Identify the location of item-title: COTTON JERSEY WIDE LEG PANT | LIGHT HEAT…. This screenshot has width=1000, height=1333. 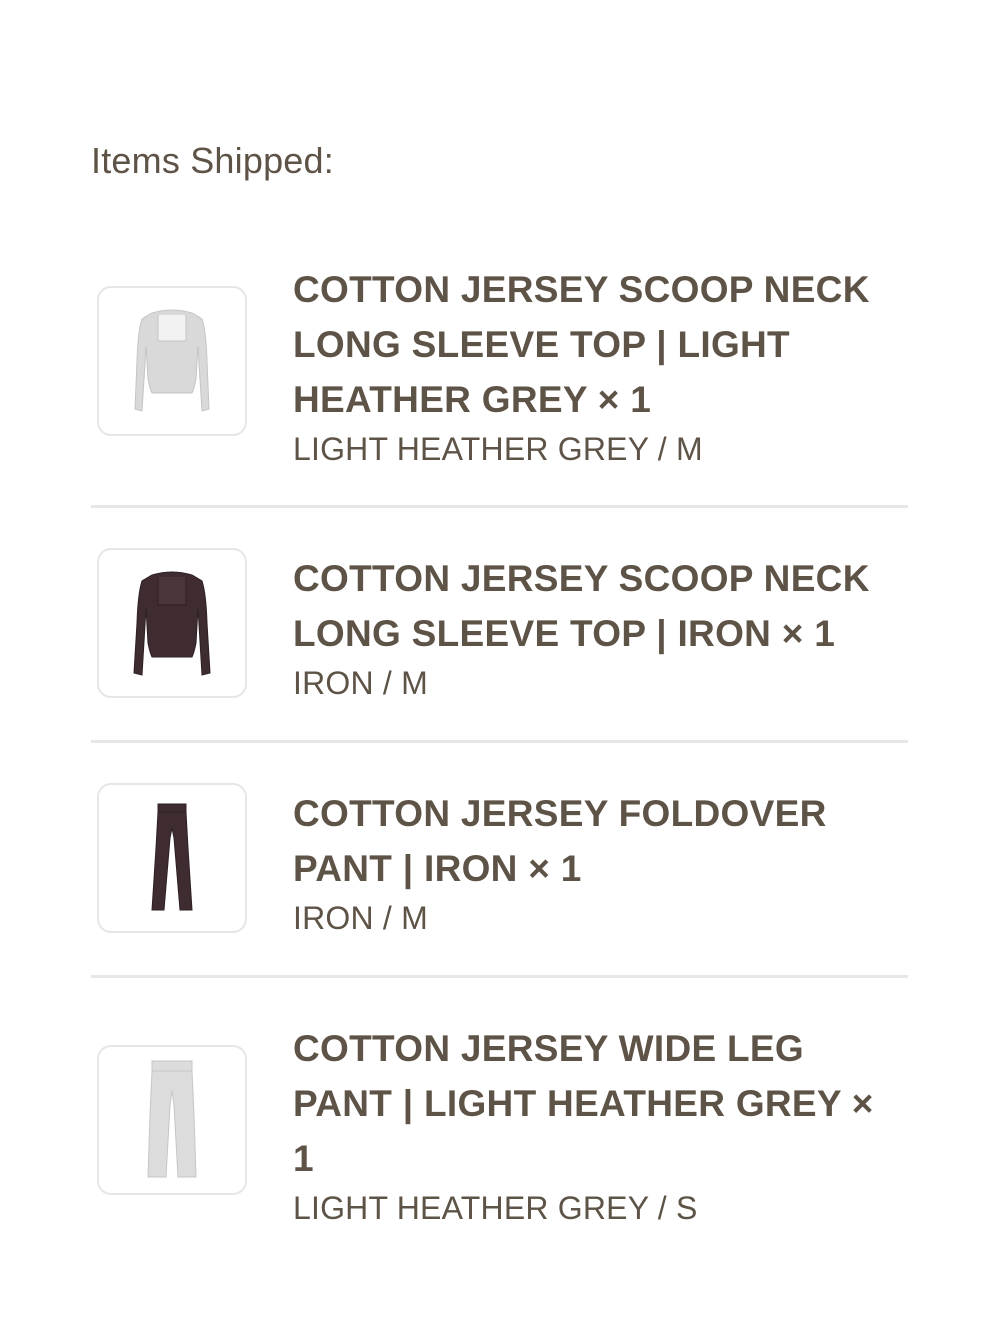
(593, 1103).